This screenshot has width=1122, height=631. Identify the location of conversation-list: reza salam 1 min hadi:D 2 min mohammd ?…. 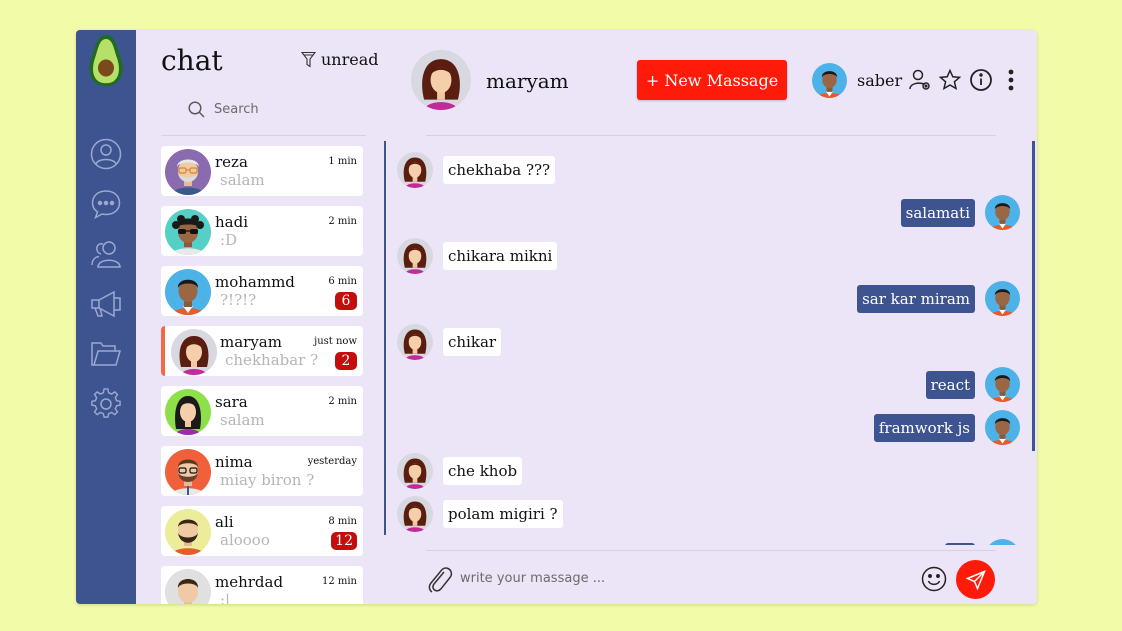
(264, 375).